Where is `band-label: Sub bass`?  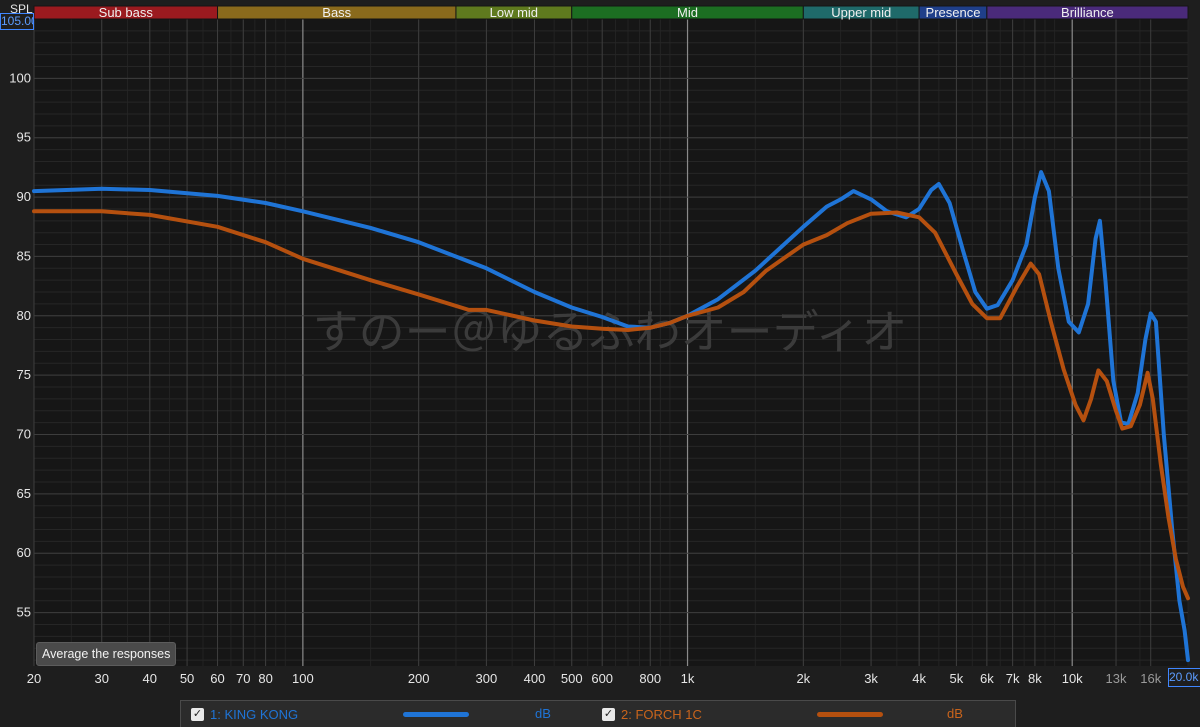
band-label: Sub bass is located at coordinates (126, 12).